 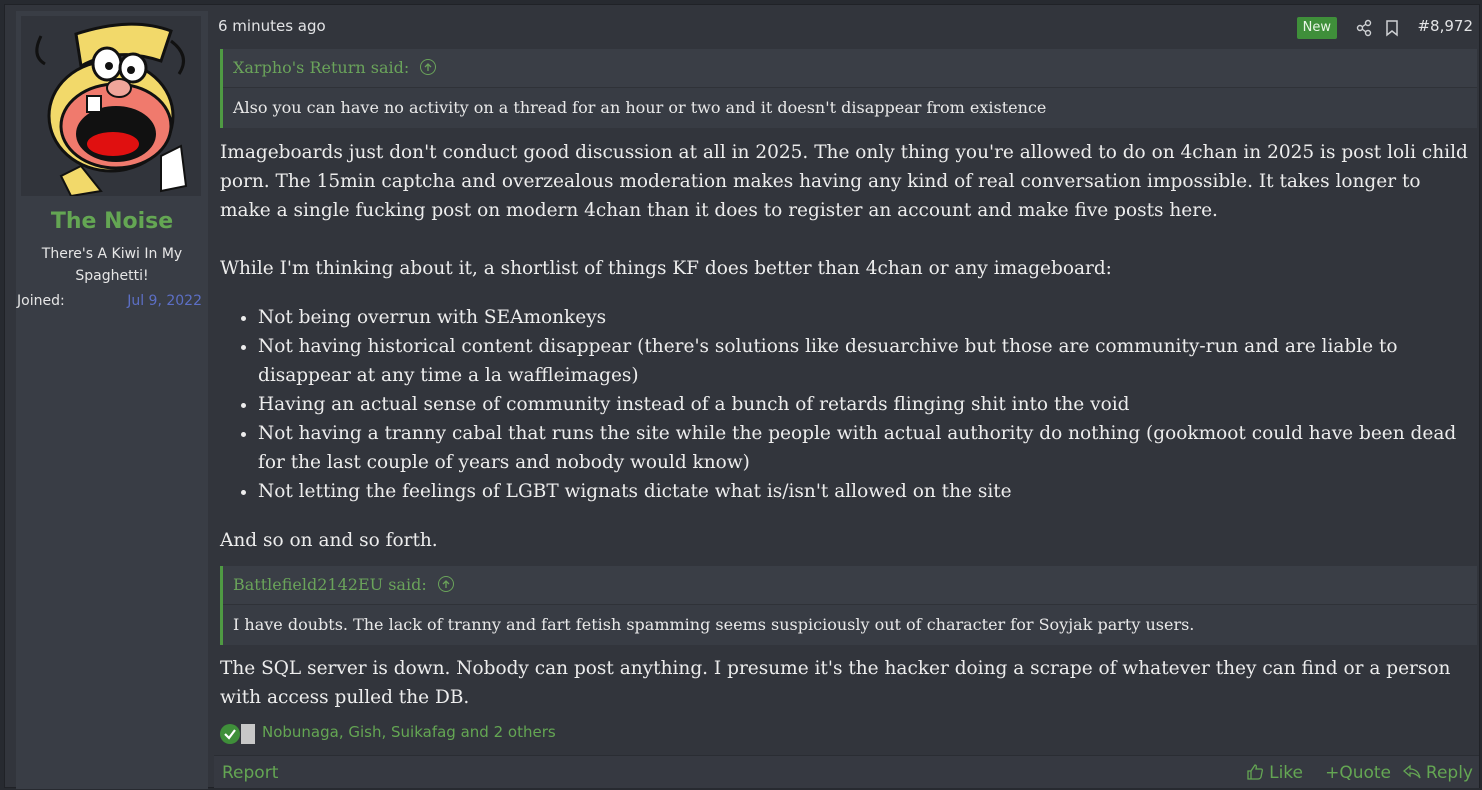 I want to click on reaction-icon, so click(x=248, y=734).